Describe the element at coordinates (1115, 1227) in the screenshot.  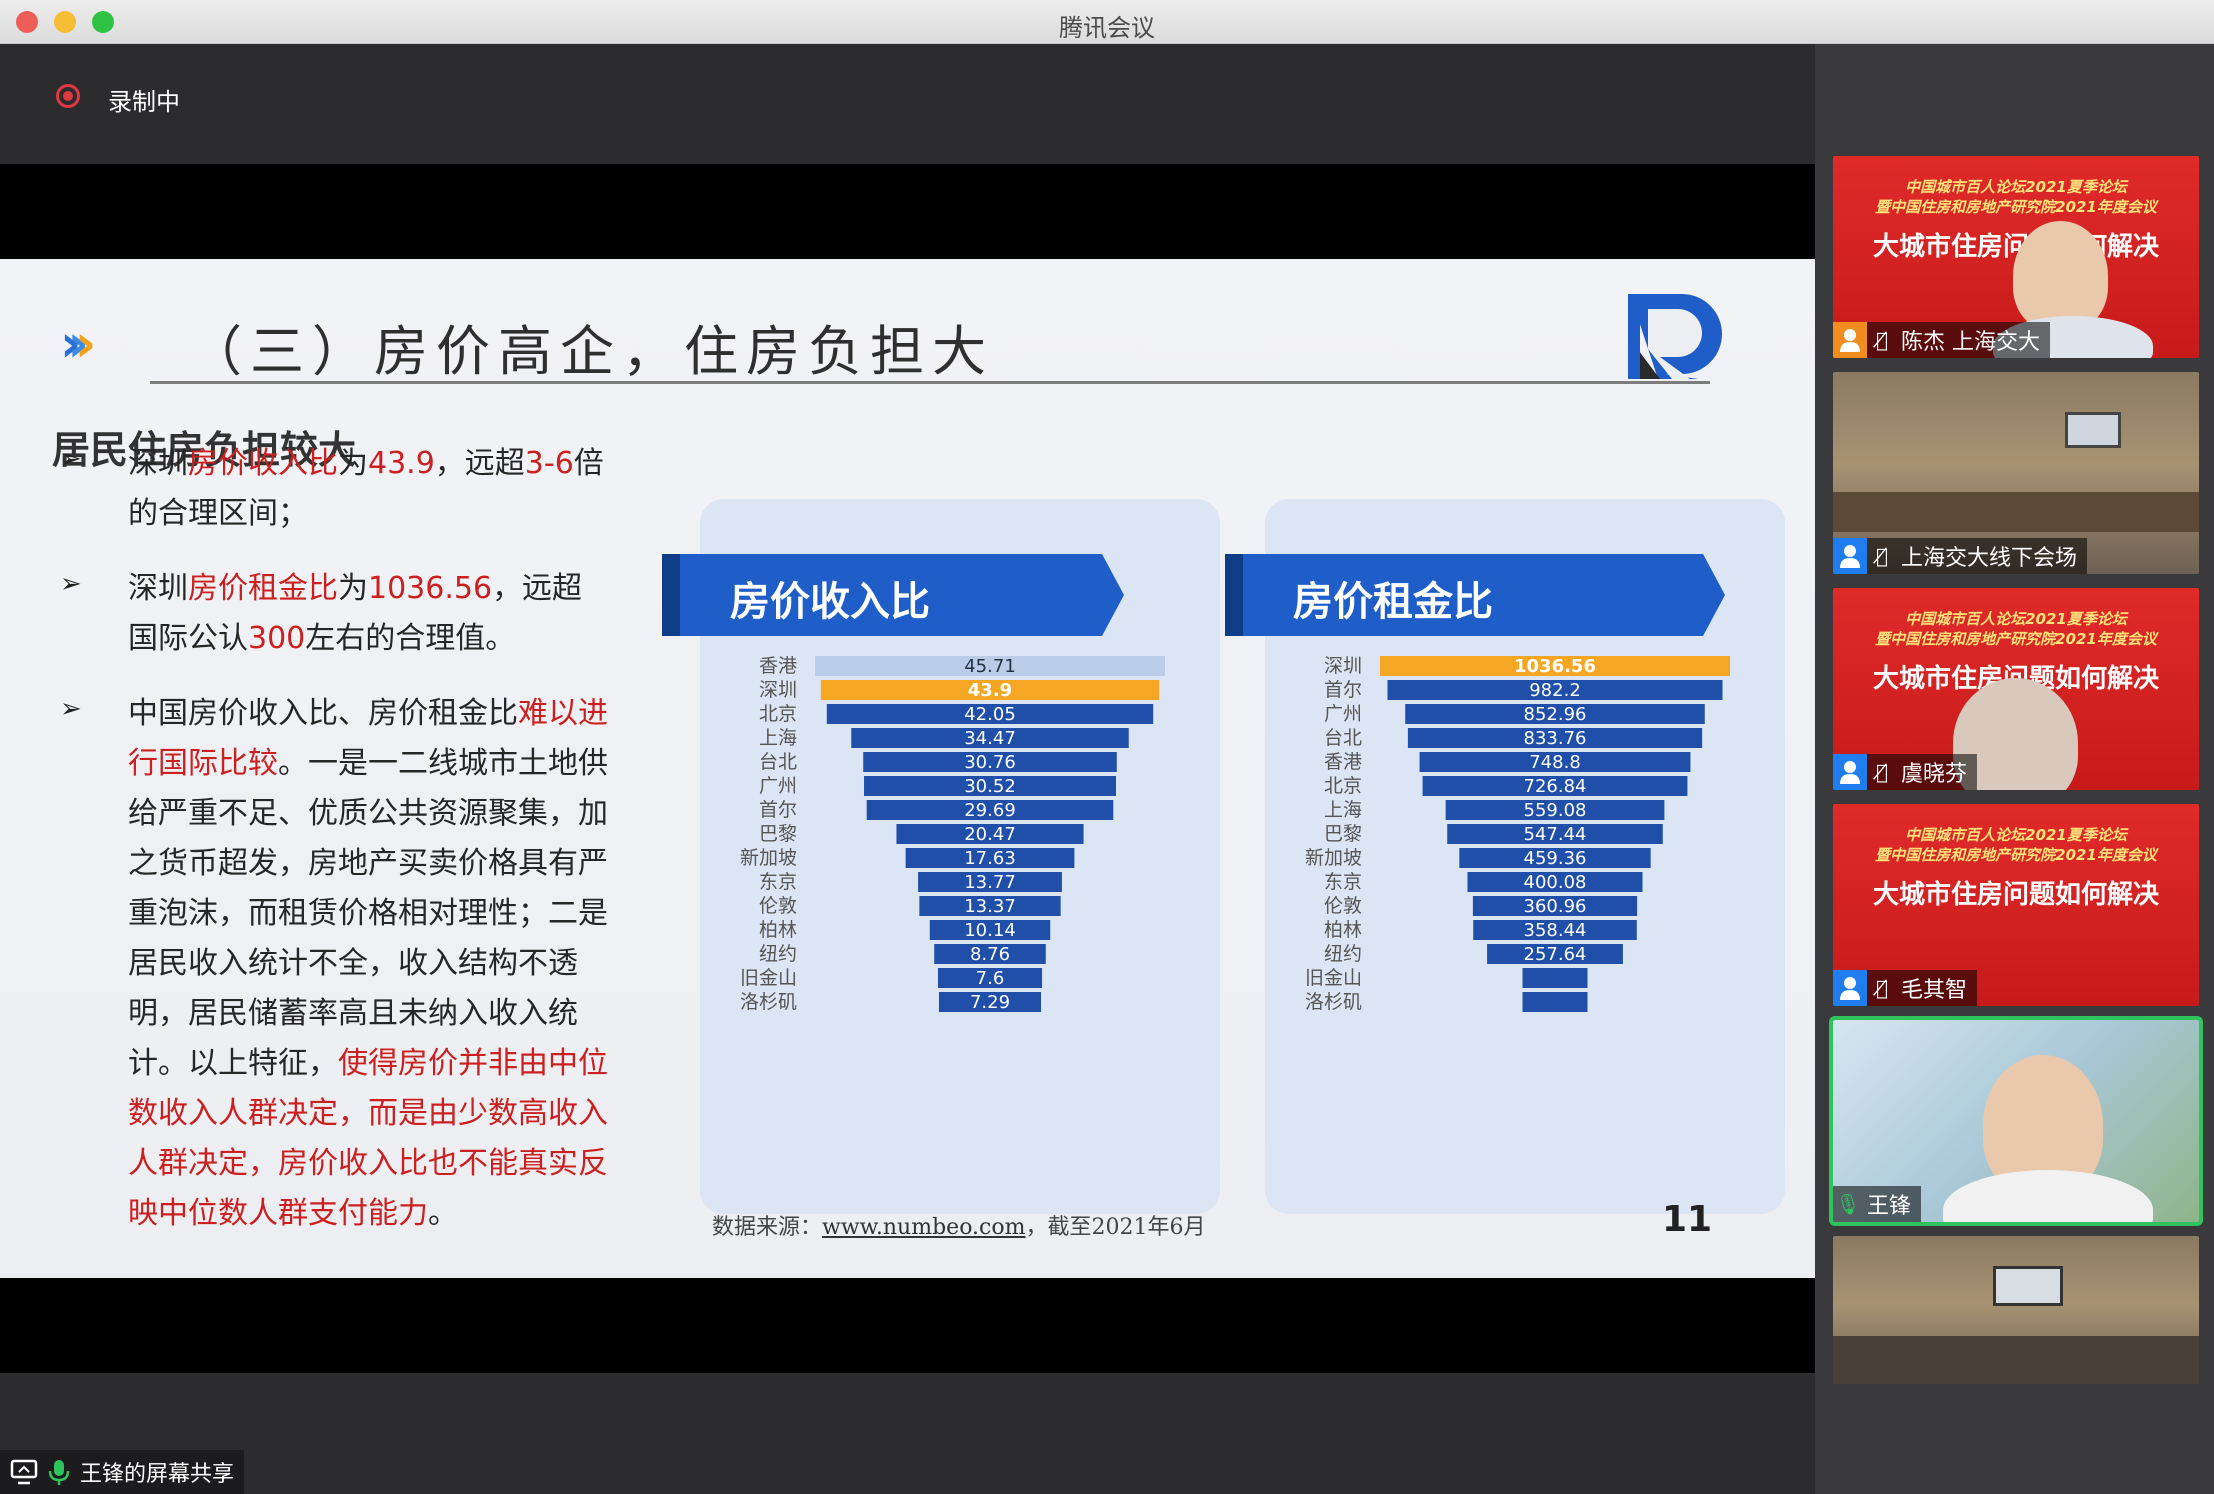
I see `source-suffix: ，截至2021年6月` at that location.